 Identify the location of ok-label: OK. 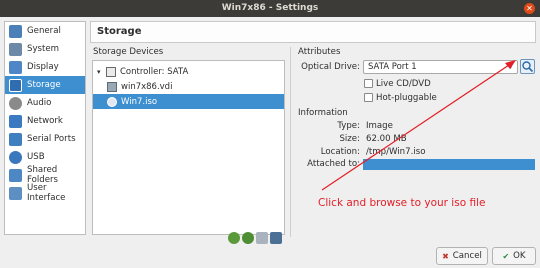
(519, 256).